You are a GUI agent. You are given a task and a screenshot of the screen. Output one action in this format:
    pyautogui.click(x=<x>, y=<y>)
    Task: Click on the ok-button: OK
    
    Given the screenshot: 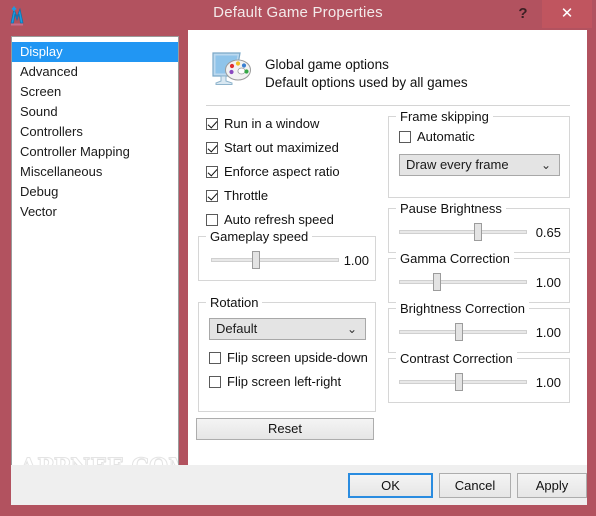 What is the action you would take?
    pyautogui.click(x=390, y=485)
    